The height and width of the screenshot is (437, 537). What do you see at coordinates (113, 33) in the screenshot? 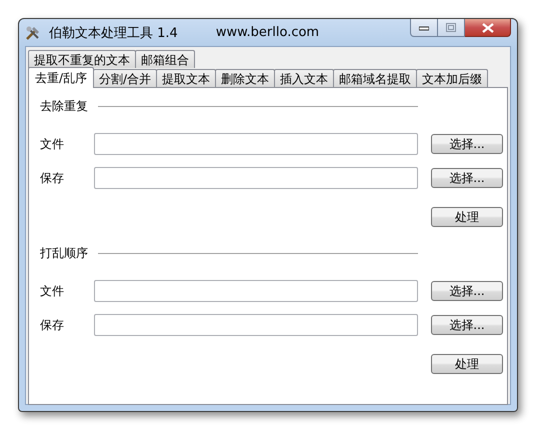
I see `window-title: 伯勒文本处理工具 1.4` at bounding box center [113, 33].